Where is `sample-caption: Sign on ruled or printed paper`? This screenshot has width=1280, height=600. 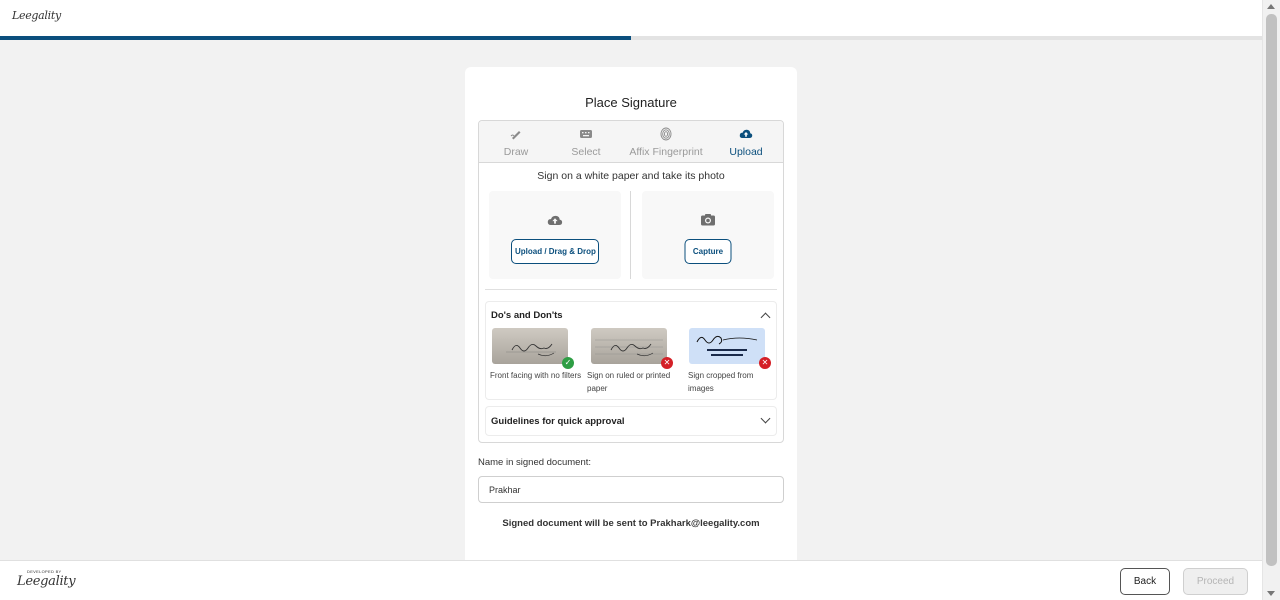 sample-caption: Sign on ruled or printed paper is located at coordinates (629, 382).